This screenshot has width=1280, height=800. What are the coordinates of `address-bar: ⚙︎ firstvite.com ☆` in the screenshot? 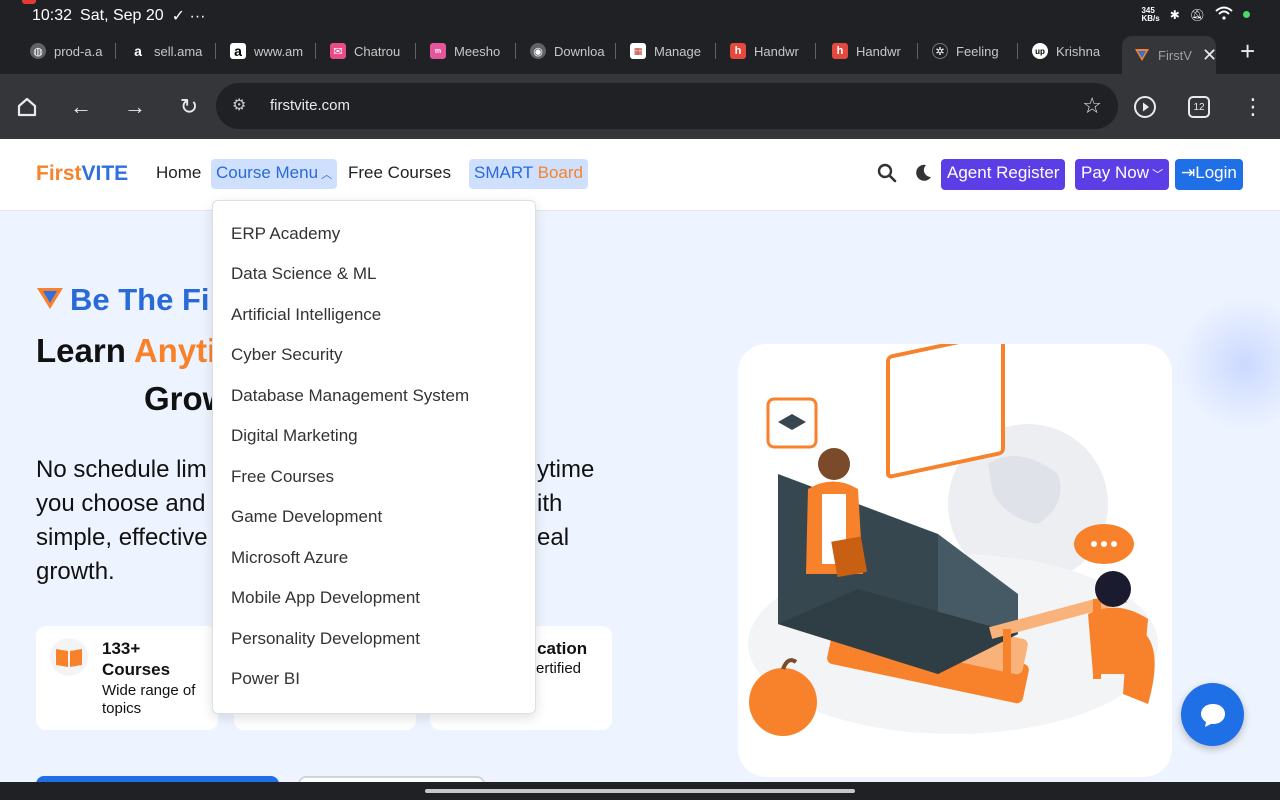 It's located at (667, 106).